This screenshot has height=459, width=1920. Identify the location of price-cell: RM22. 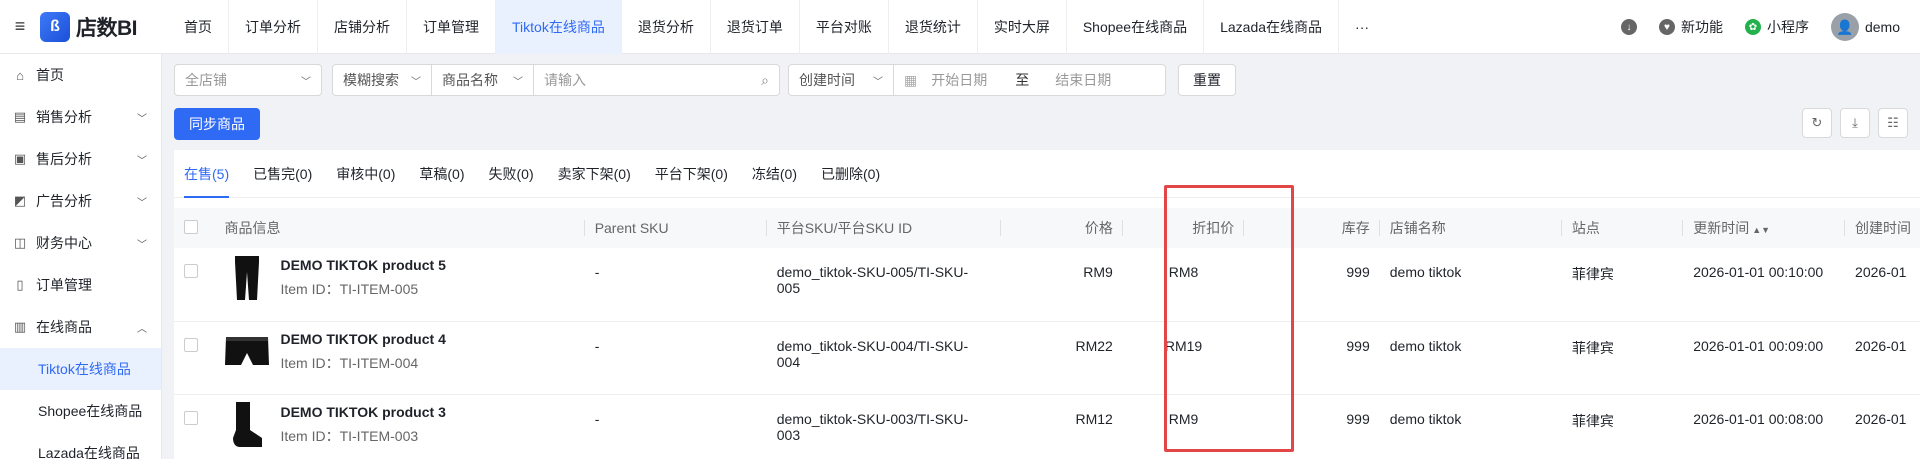
(1062, 358).